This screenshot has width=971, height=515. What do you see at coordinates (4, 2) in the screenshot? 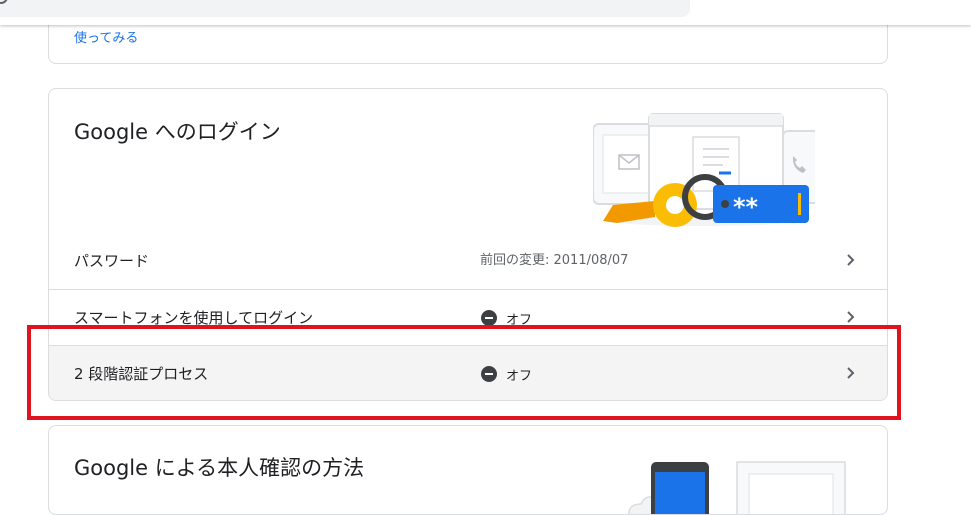
I see `search-icon` at bounding box center [4, 2].